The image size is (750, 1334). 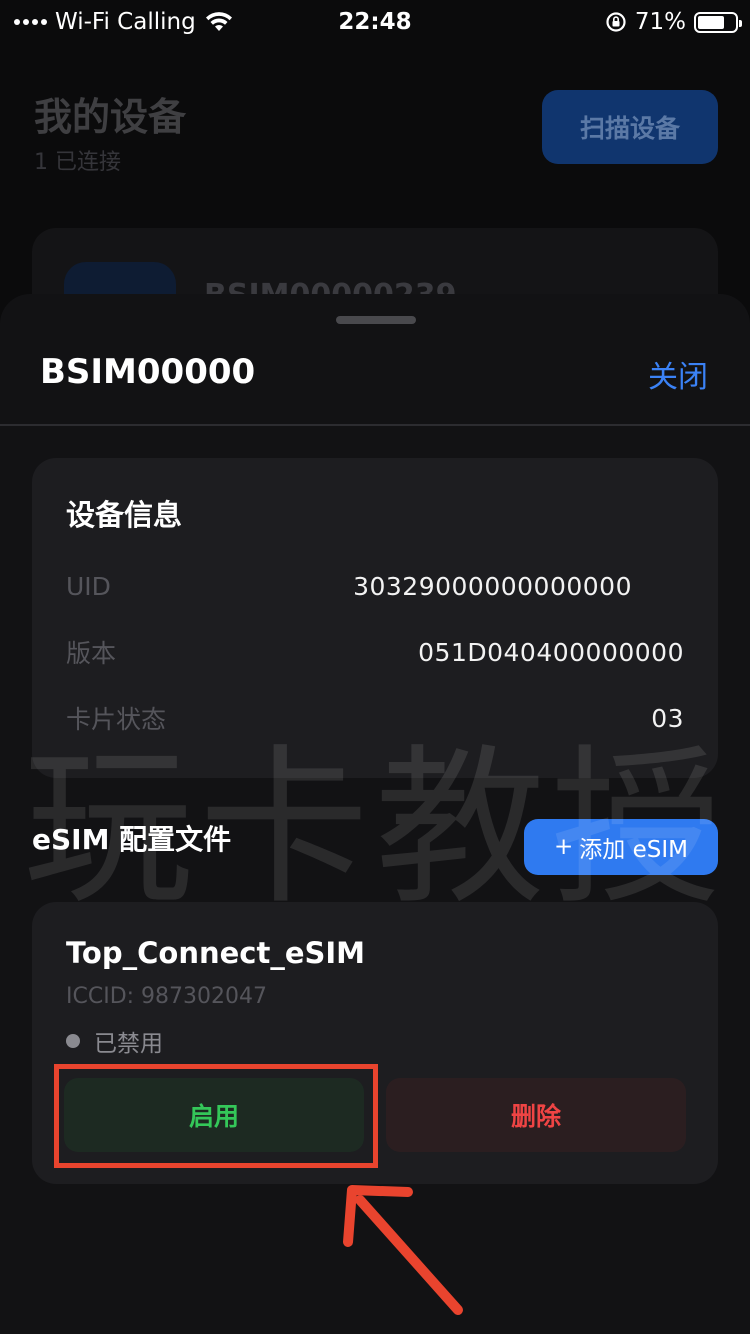 I want to click on carrier-label: Wi-Fi Calling, so click(x=125, y=22).